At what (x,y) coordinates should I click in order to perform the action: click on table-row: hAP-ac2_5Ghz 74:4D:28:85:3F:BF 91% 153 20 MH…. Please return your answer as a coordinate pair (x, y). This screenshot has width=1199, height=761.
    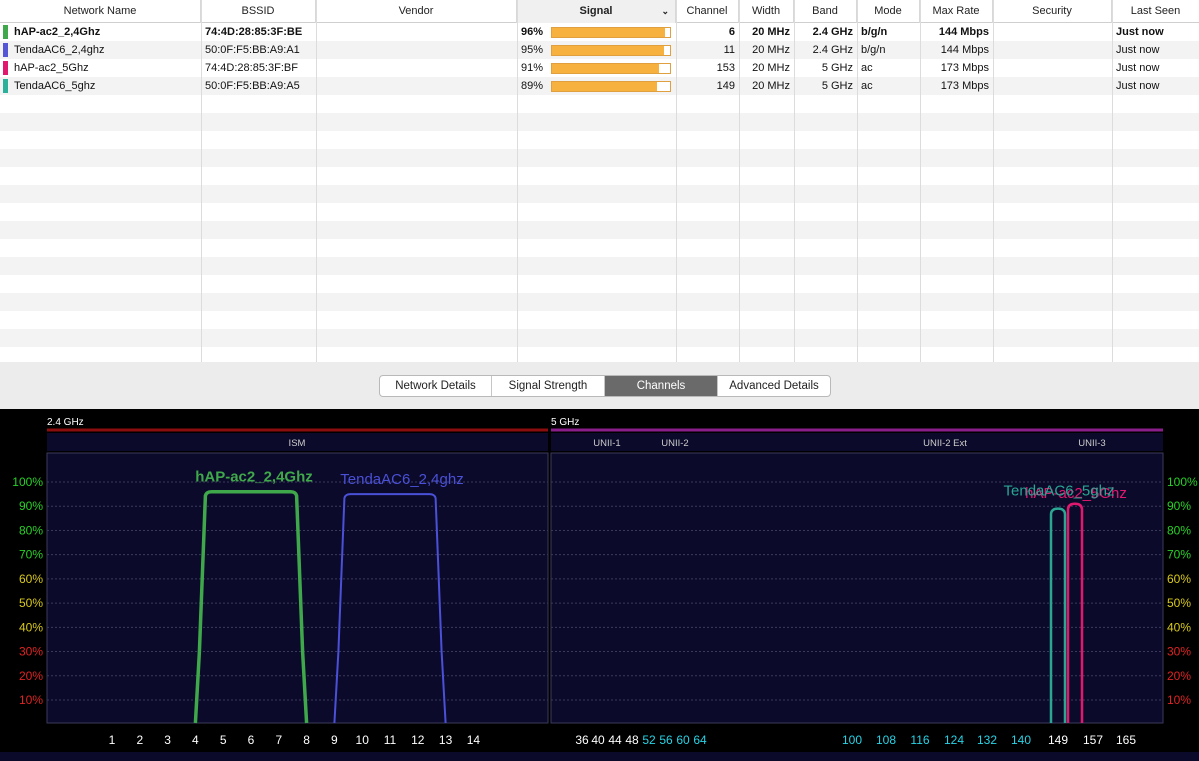
    Looking at the image, I should click on (599, 68).